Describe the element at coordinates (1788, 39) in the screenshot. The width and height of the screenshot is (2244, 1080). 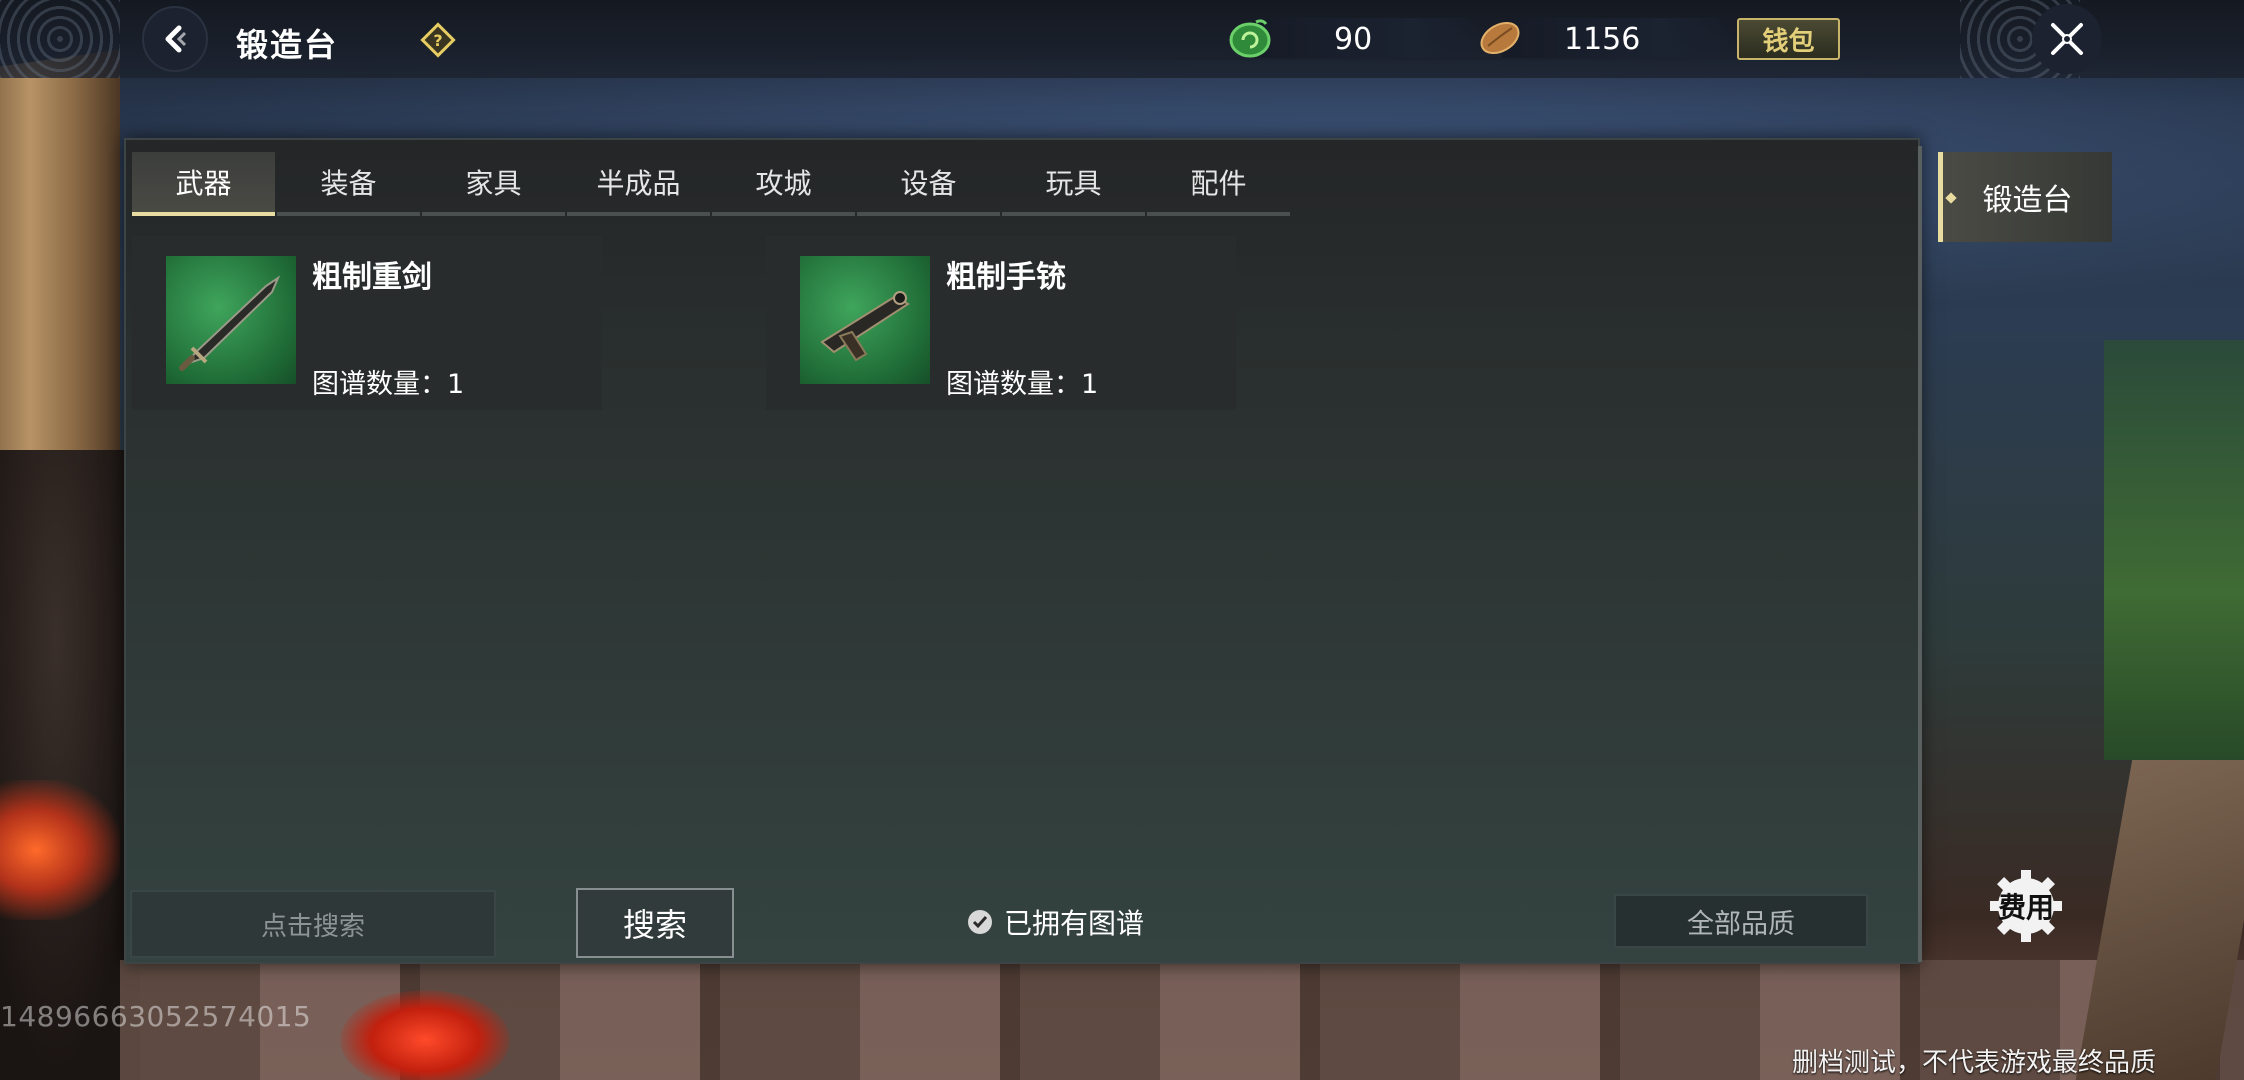
I see `wallet-button: 钱包` at that location.